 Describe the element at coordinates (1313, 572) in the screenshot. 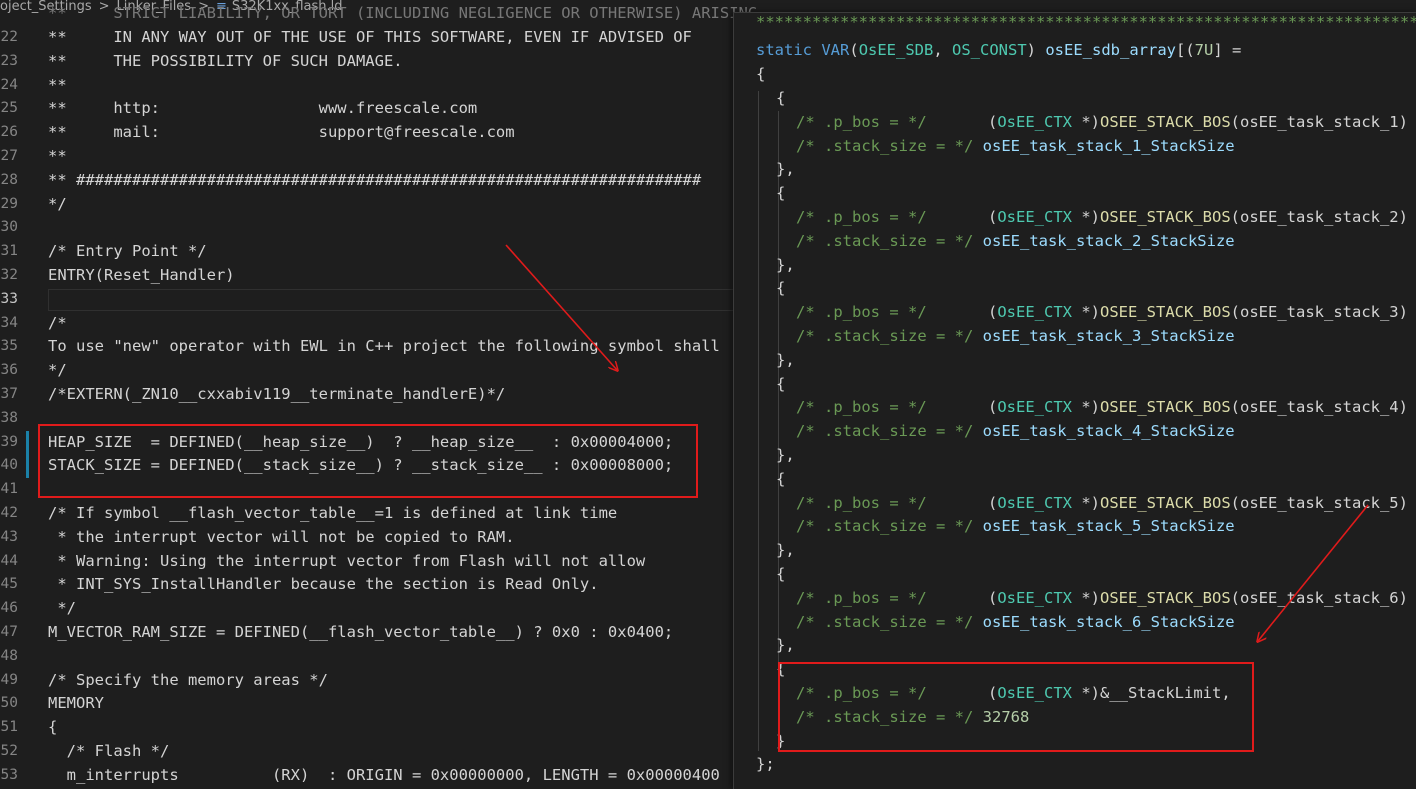

I see `arrow-right` at that location.